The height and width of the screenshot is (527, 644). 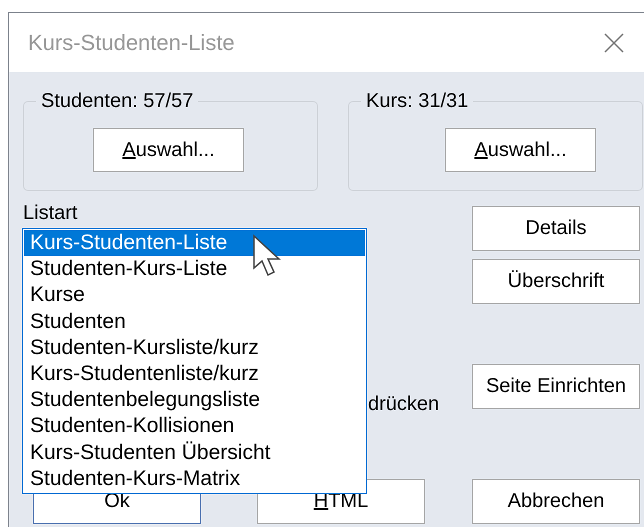 What do you see at coordinates (131, 43) in the screenshot?
I see `window-title: Kurs-Studenten-Liste` at bounding box center [131, 43].